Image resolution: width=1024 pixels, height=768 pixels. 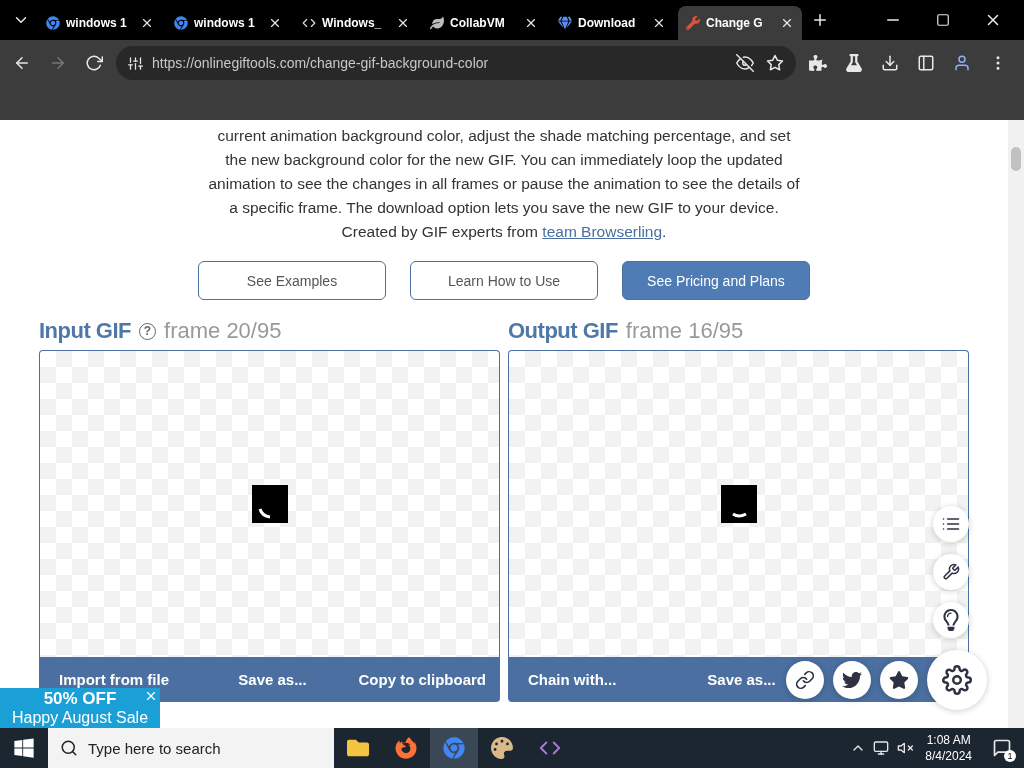 What do you see at coordinates (114, 679) in the screenshot?
I see `panel-action: Import from file` at bounding box center [114, 679].